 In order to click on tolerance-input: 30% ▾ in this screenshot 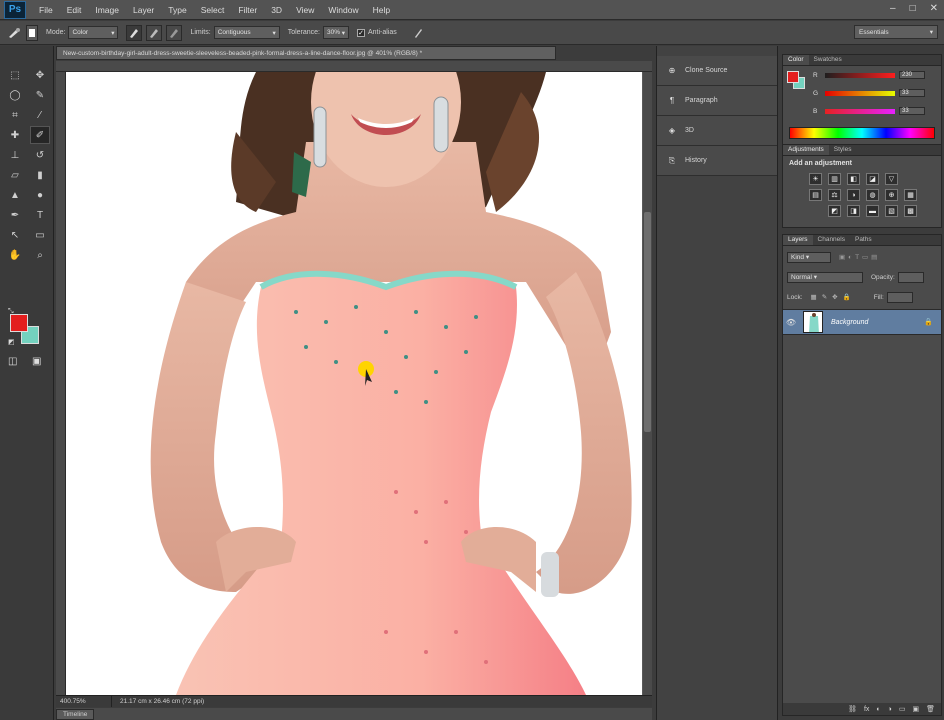, I will do `click(336, 32)`.